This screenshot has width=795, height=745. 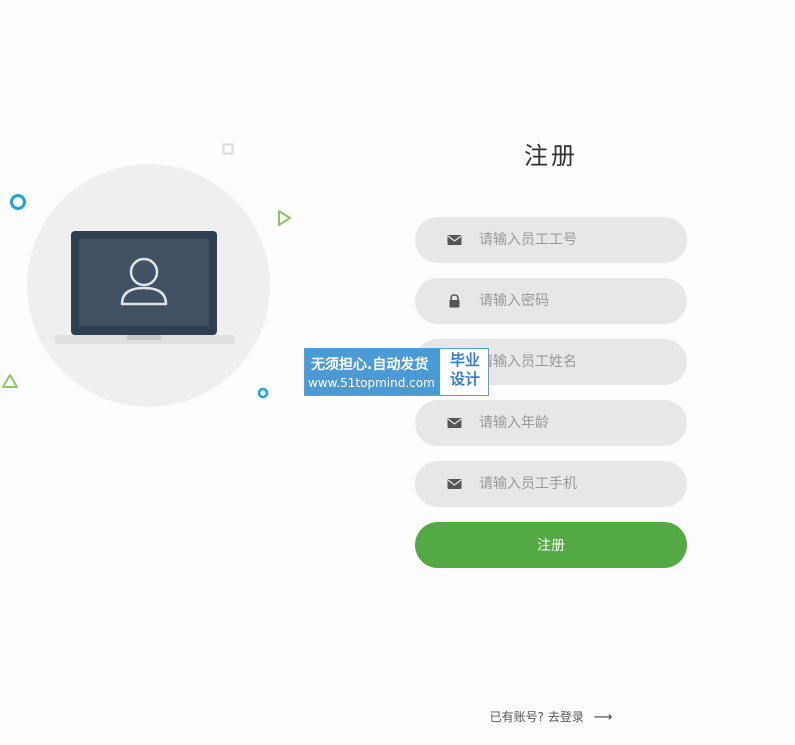 I want to click on age-field, so click(x=551, y=423).